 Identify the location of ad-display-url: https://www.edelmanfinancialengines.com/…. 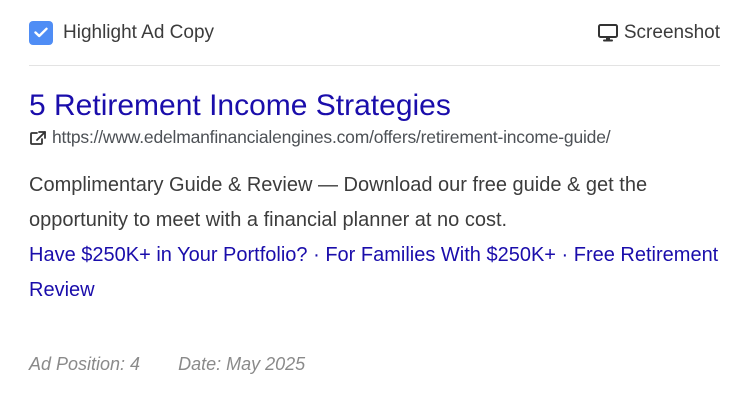
(331, 137).